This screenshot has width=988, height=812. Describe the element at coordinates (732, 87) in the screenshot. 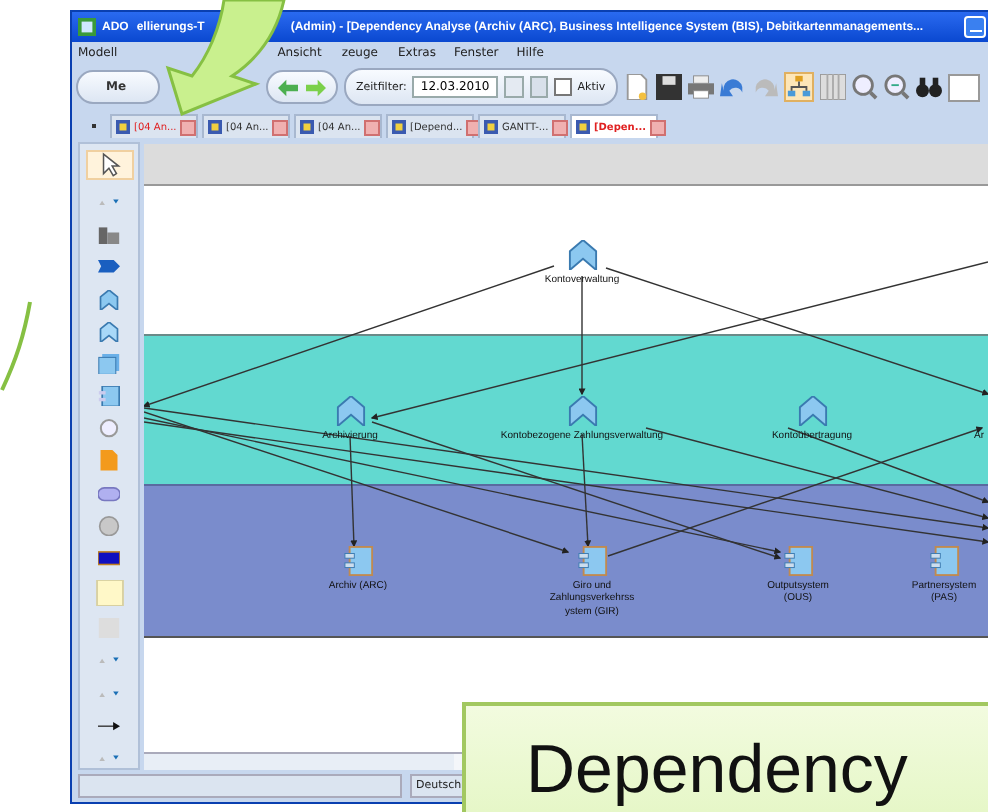

I see `undo-icon` at that location.